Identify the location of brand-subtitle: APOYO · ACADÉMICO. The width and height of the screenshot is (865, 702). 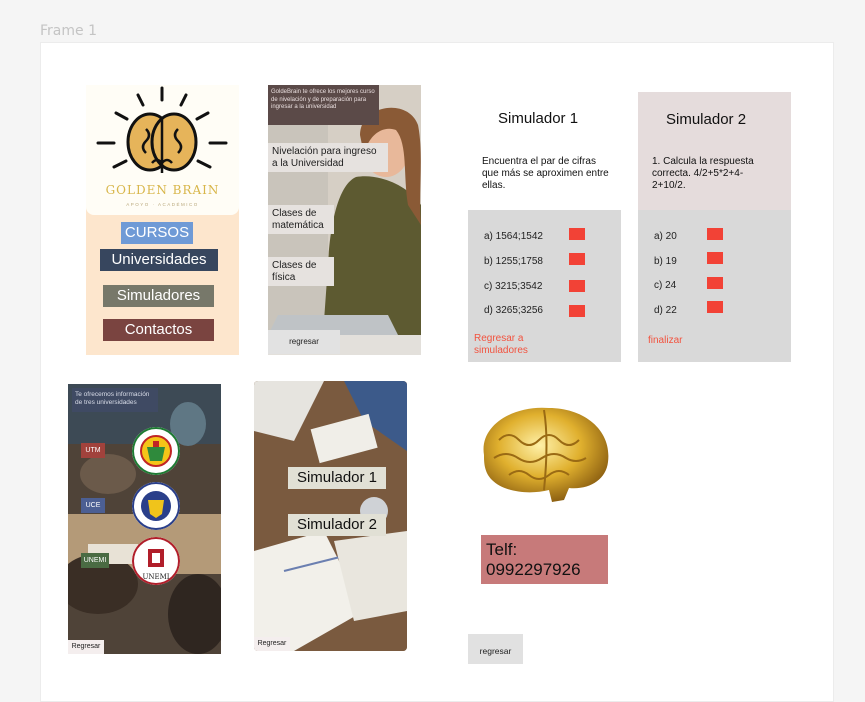
(162, 204).